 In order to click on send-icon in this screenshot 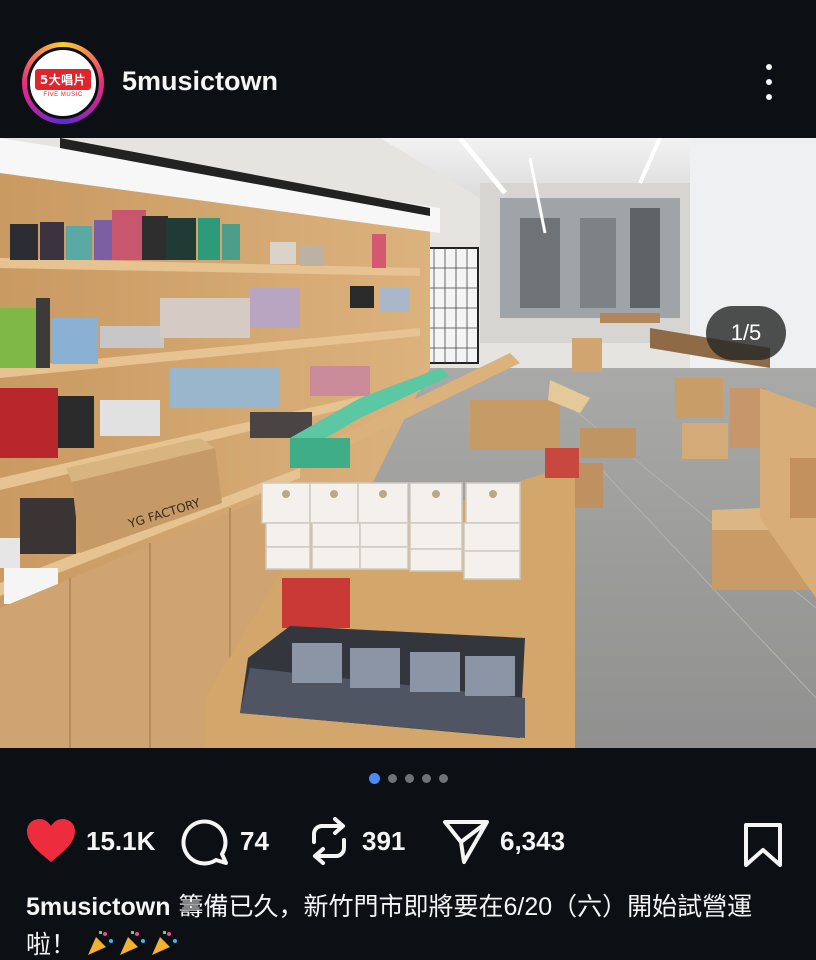, I will do `click(466, 842)`.